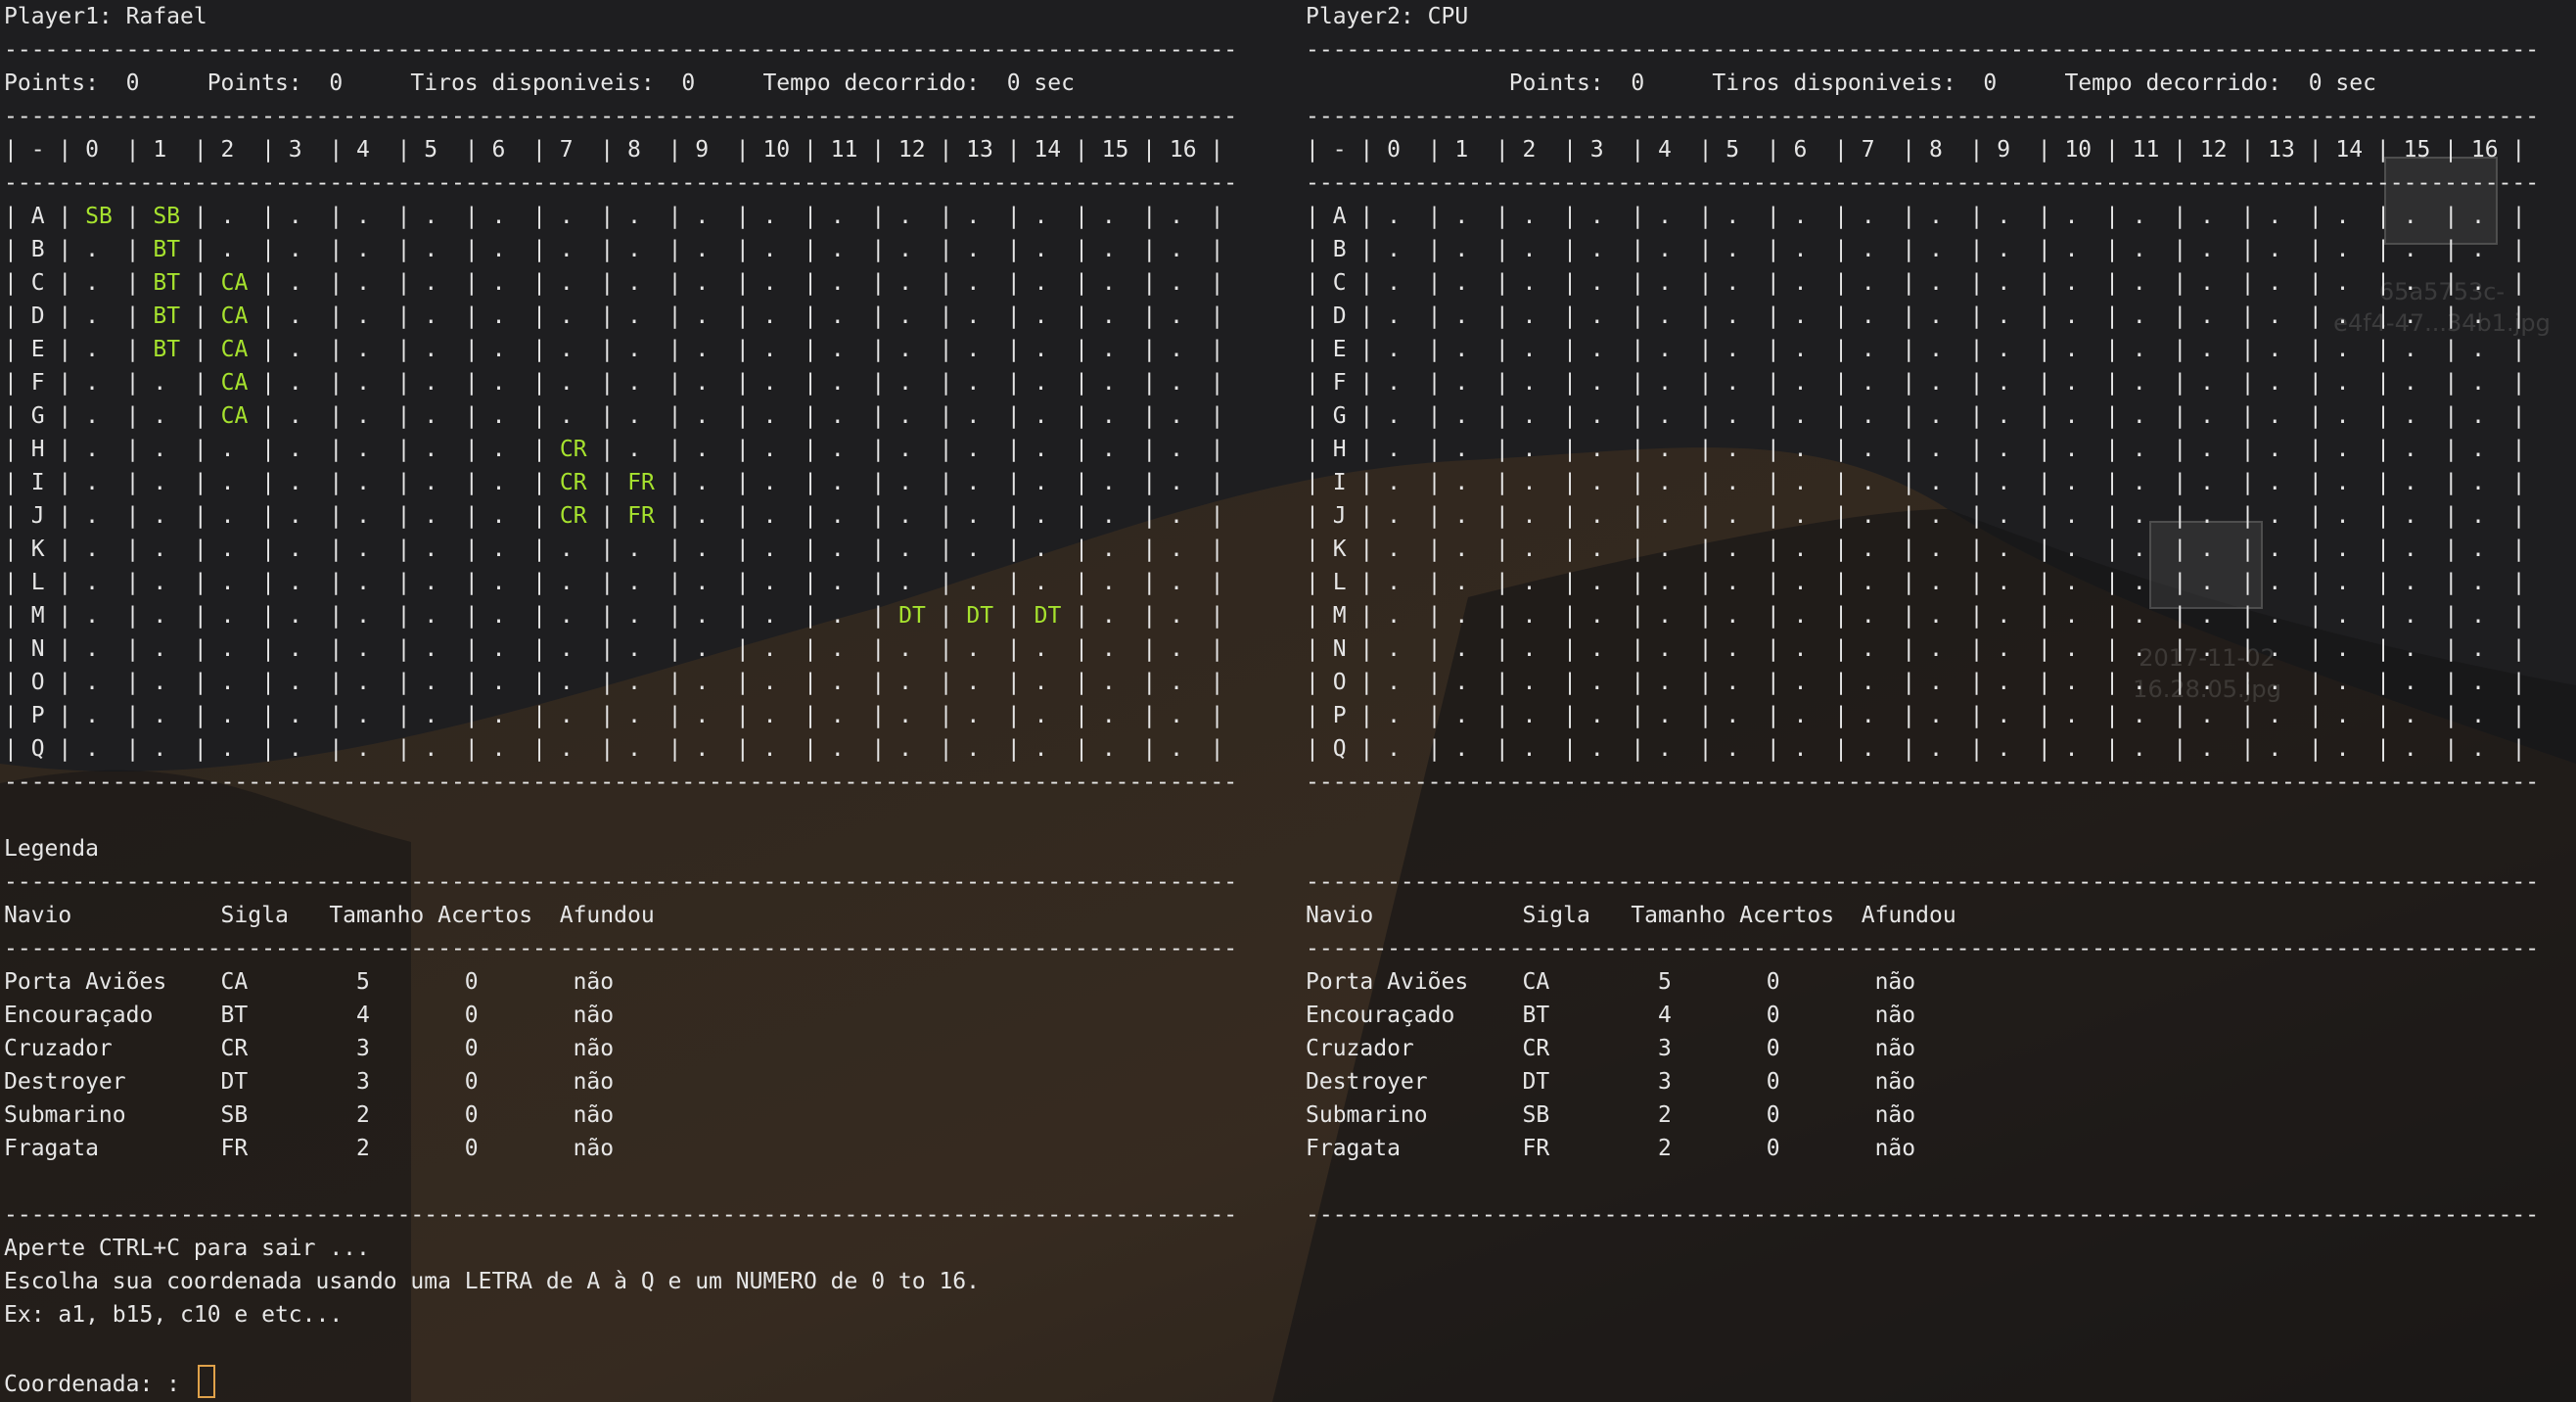 The width and height of the screenshot is (2576, 1402). Describe the element at coordinates (180, 317) in the screenshot. I see `ship-cell: BT |` at that location.